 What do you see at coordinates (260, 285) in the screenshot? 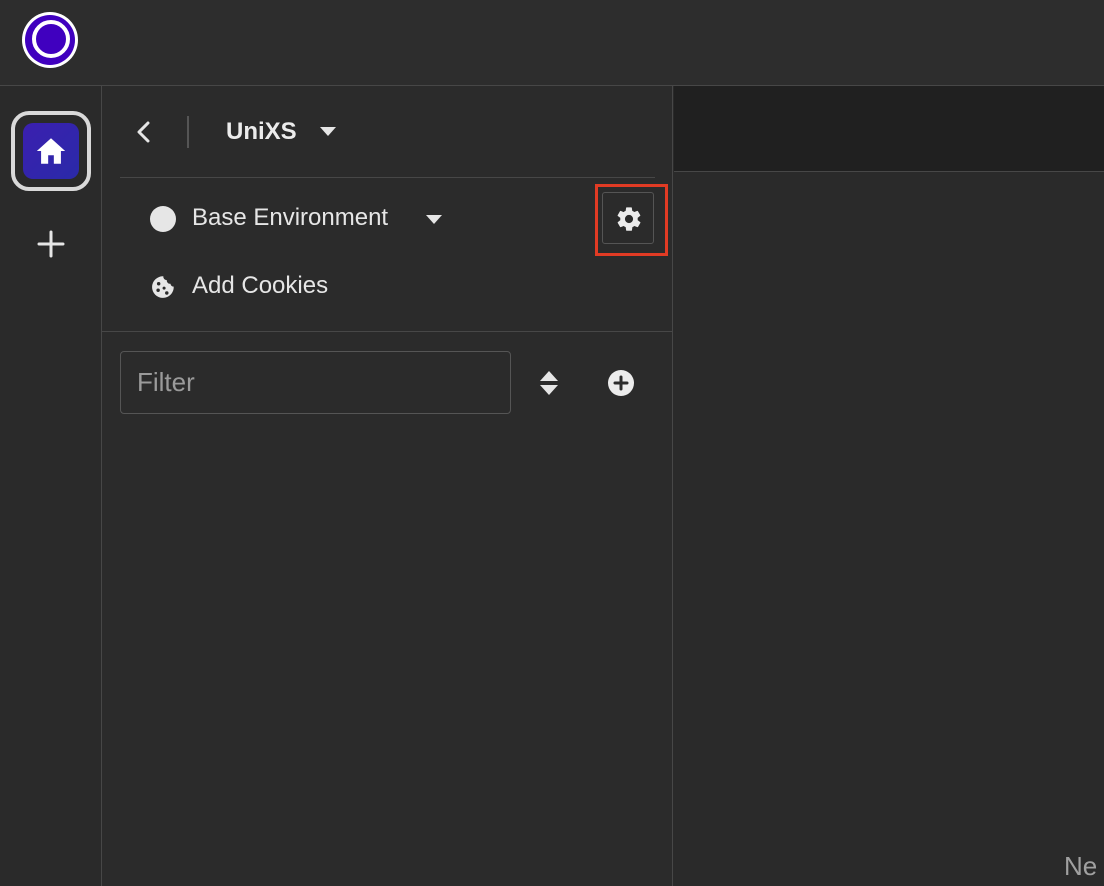
I see `add-cookies-label: Add Cookies` at bounding box center [260, 285].